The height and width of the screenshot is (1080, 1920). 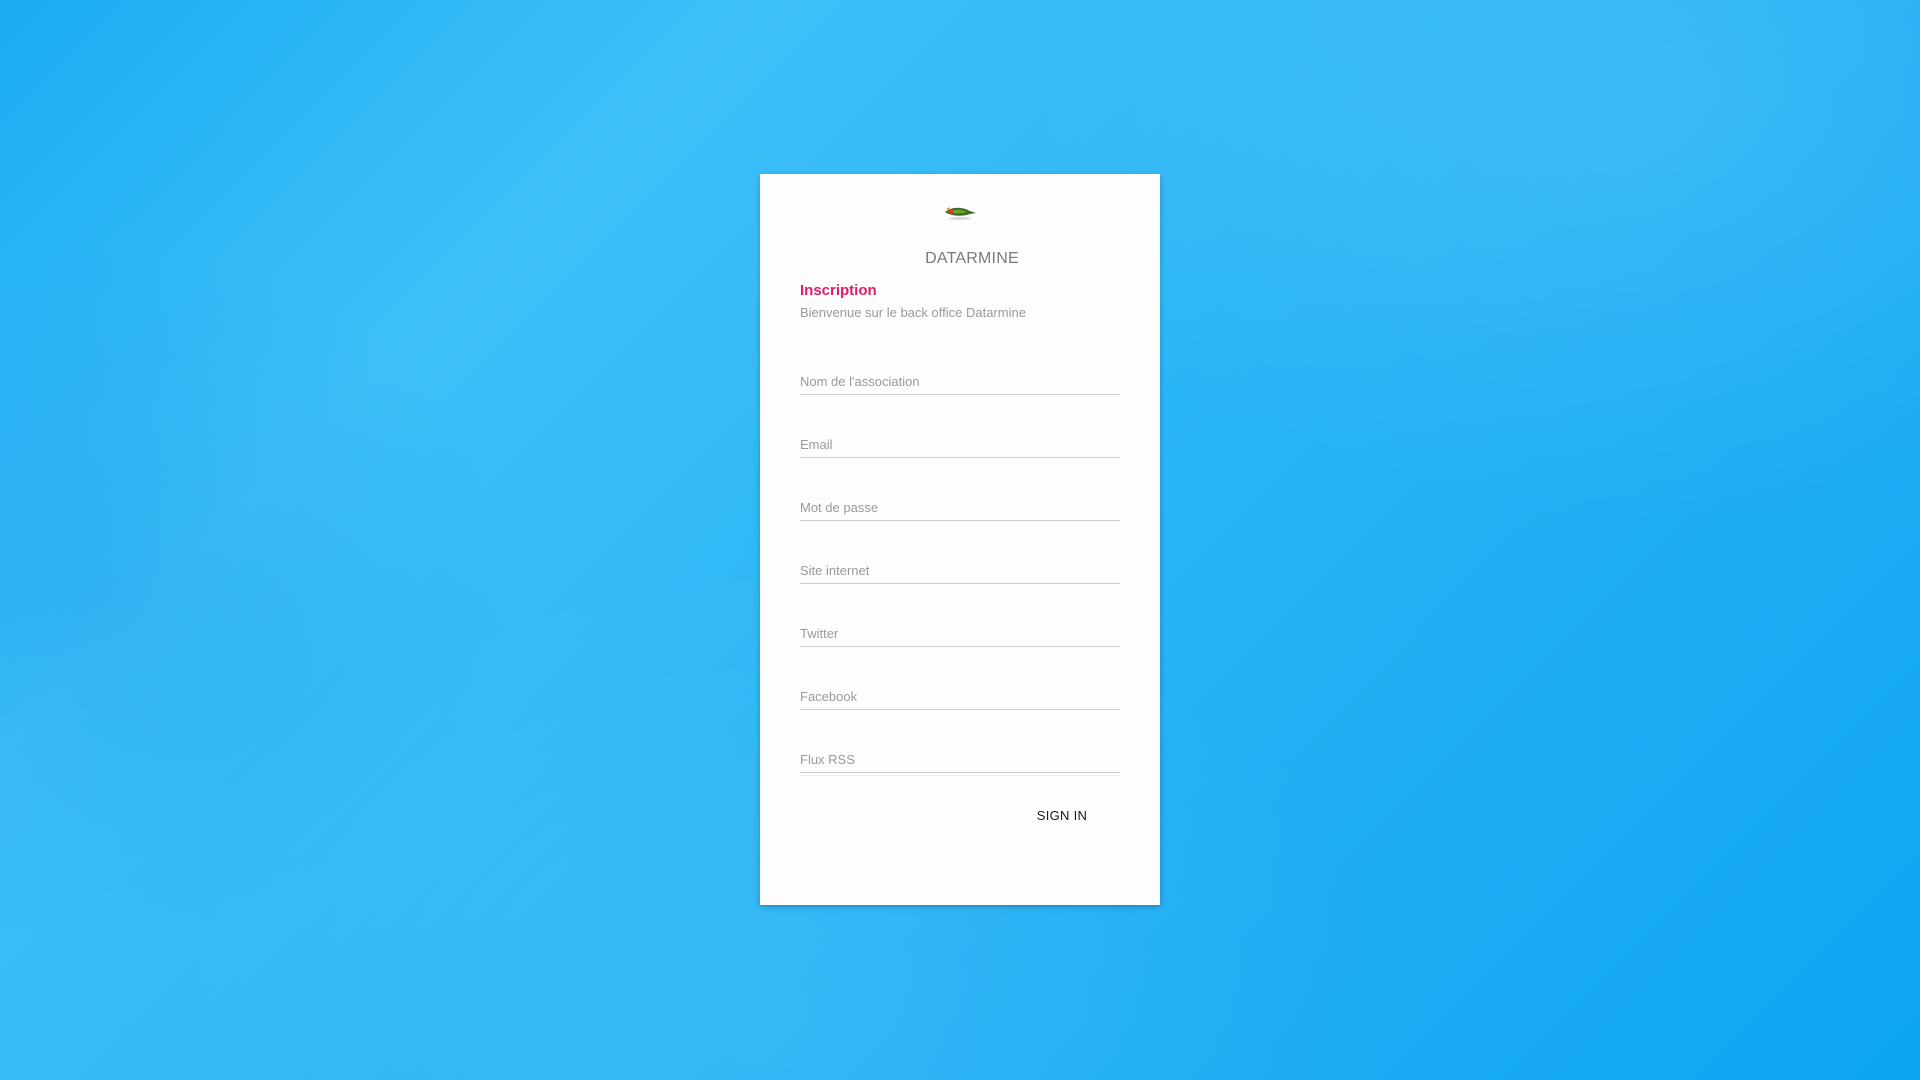 I want to click on form-fields, so click(x=960, y=574).